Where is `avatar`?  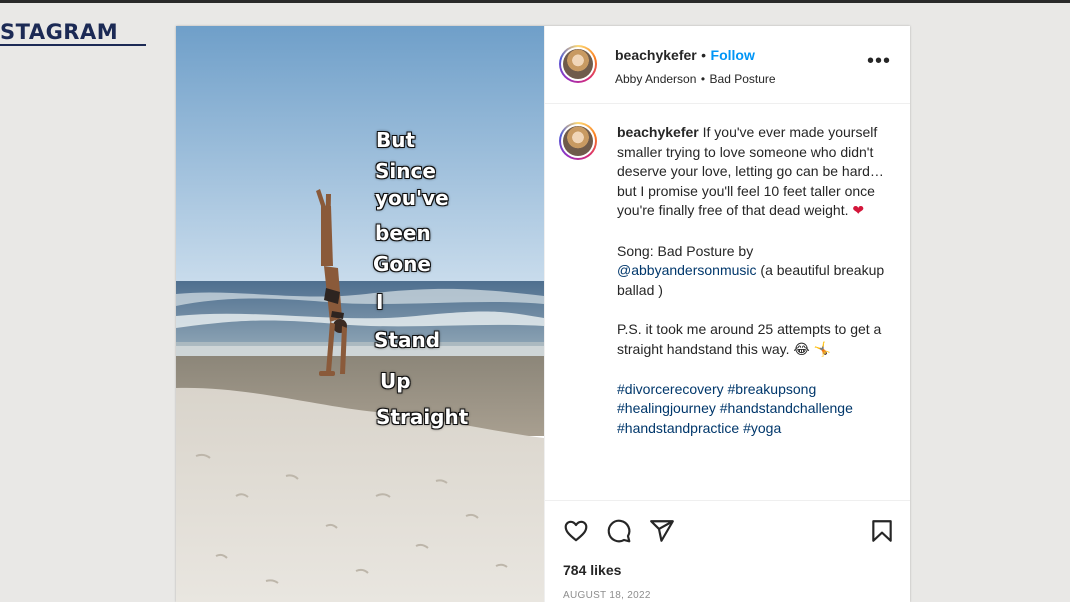
avatar is located at coordinates (578, 64).